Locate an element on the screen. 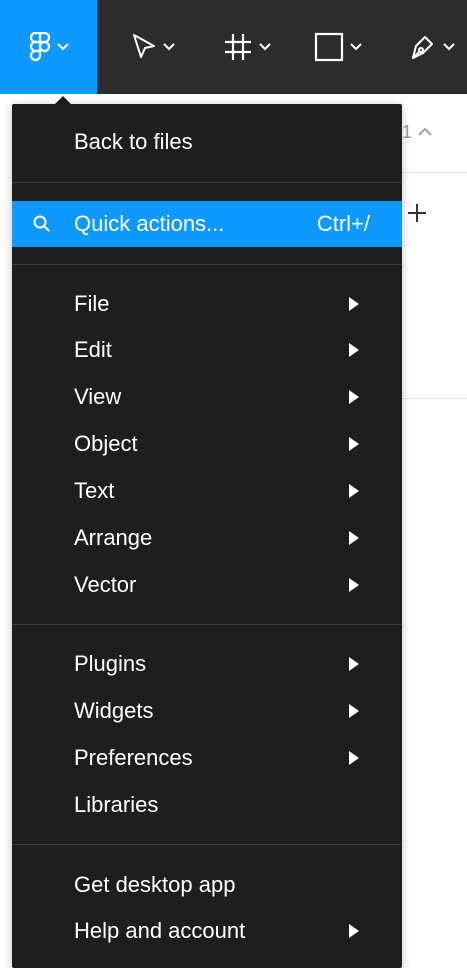  frame-tool-button is located at coordinates (247, 47).